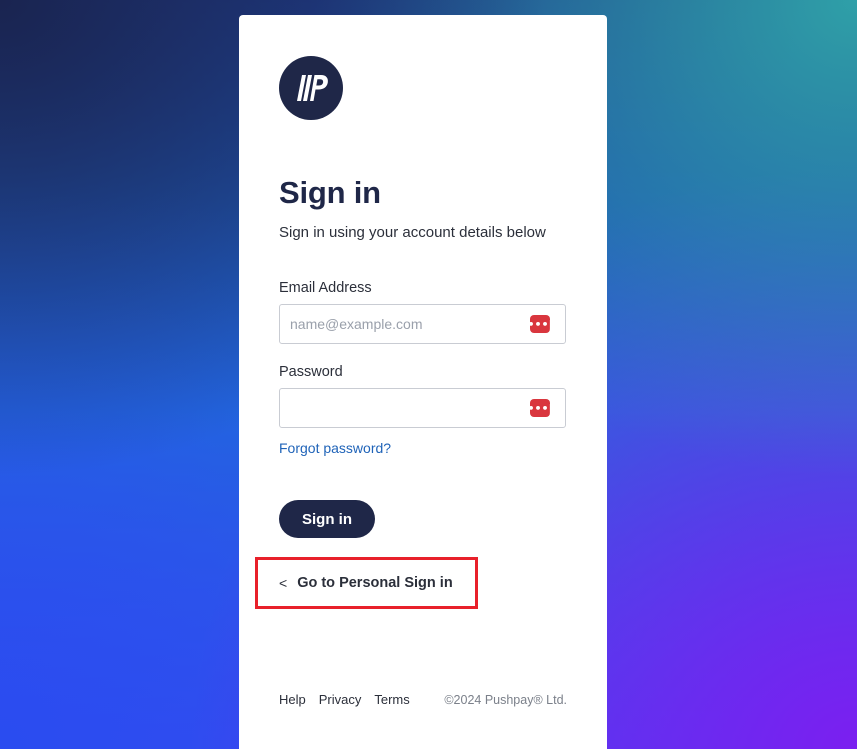 The height and width of the screenshot is (749, 857). I want to click on page-title: Sign in, so click(330, 192).